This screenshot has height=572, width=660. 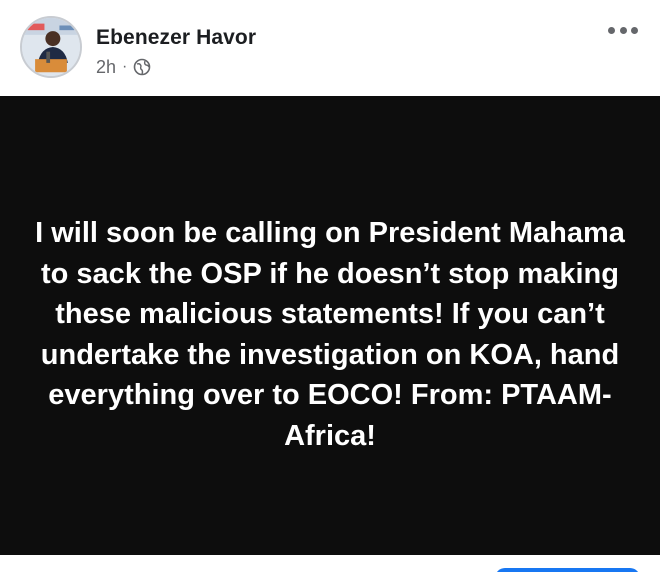 I want to click on post-timestamp: 2h, so click(x=106, y=67).